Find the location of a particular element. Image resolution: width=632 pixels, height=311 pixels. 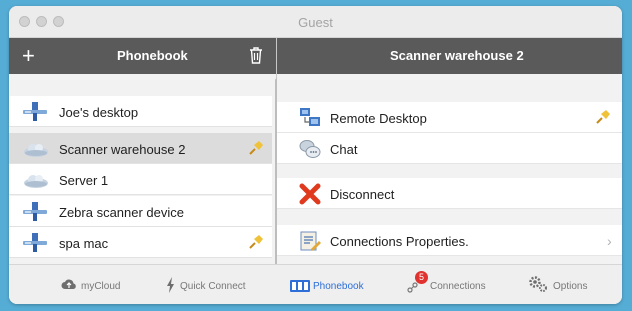

phonebook-title: Phonebook is located at coordinates (152, 55).